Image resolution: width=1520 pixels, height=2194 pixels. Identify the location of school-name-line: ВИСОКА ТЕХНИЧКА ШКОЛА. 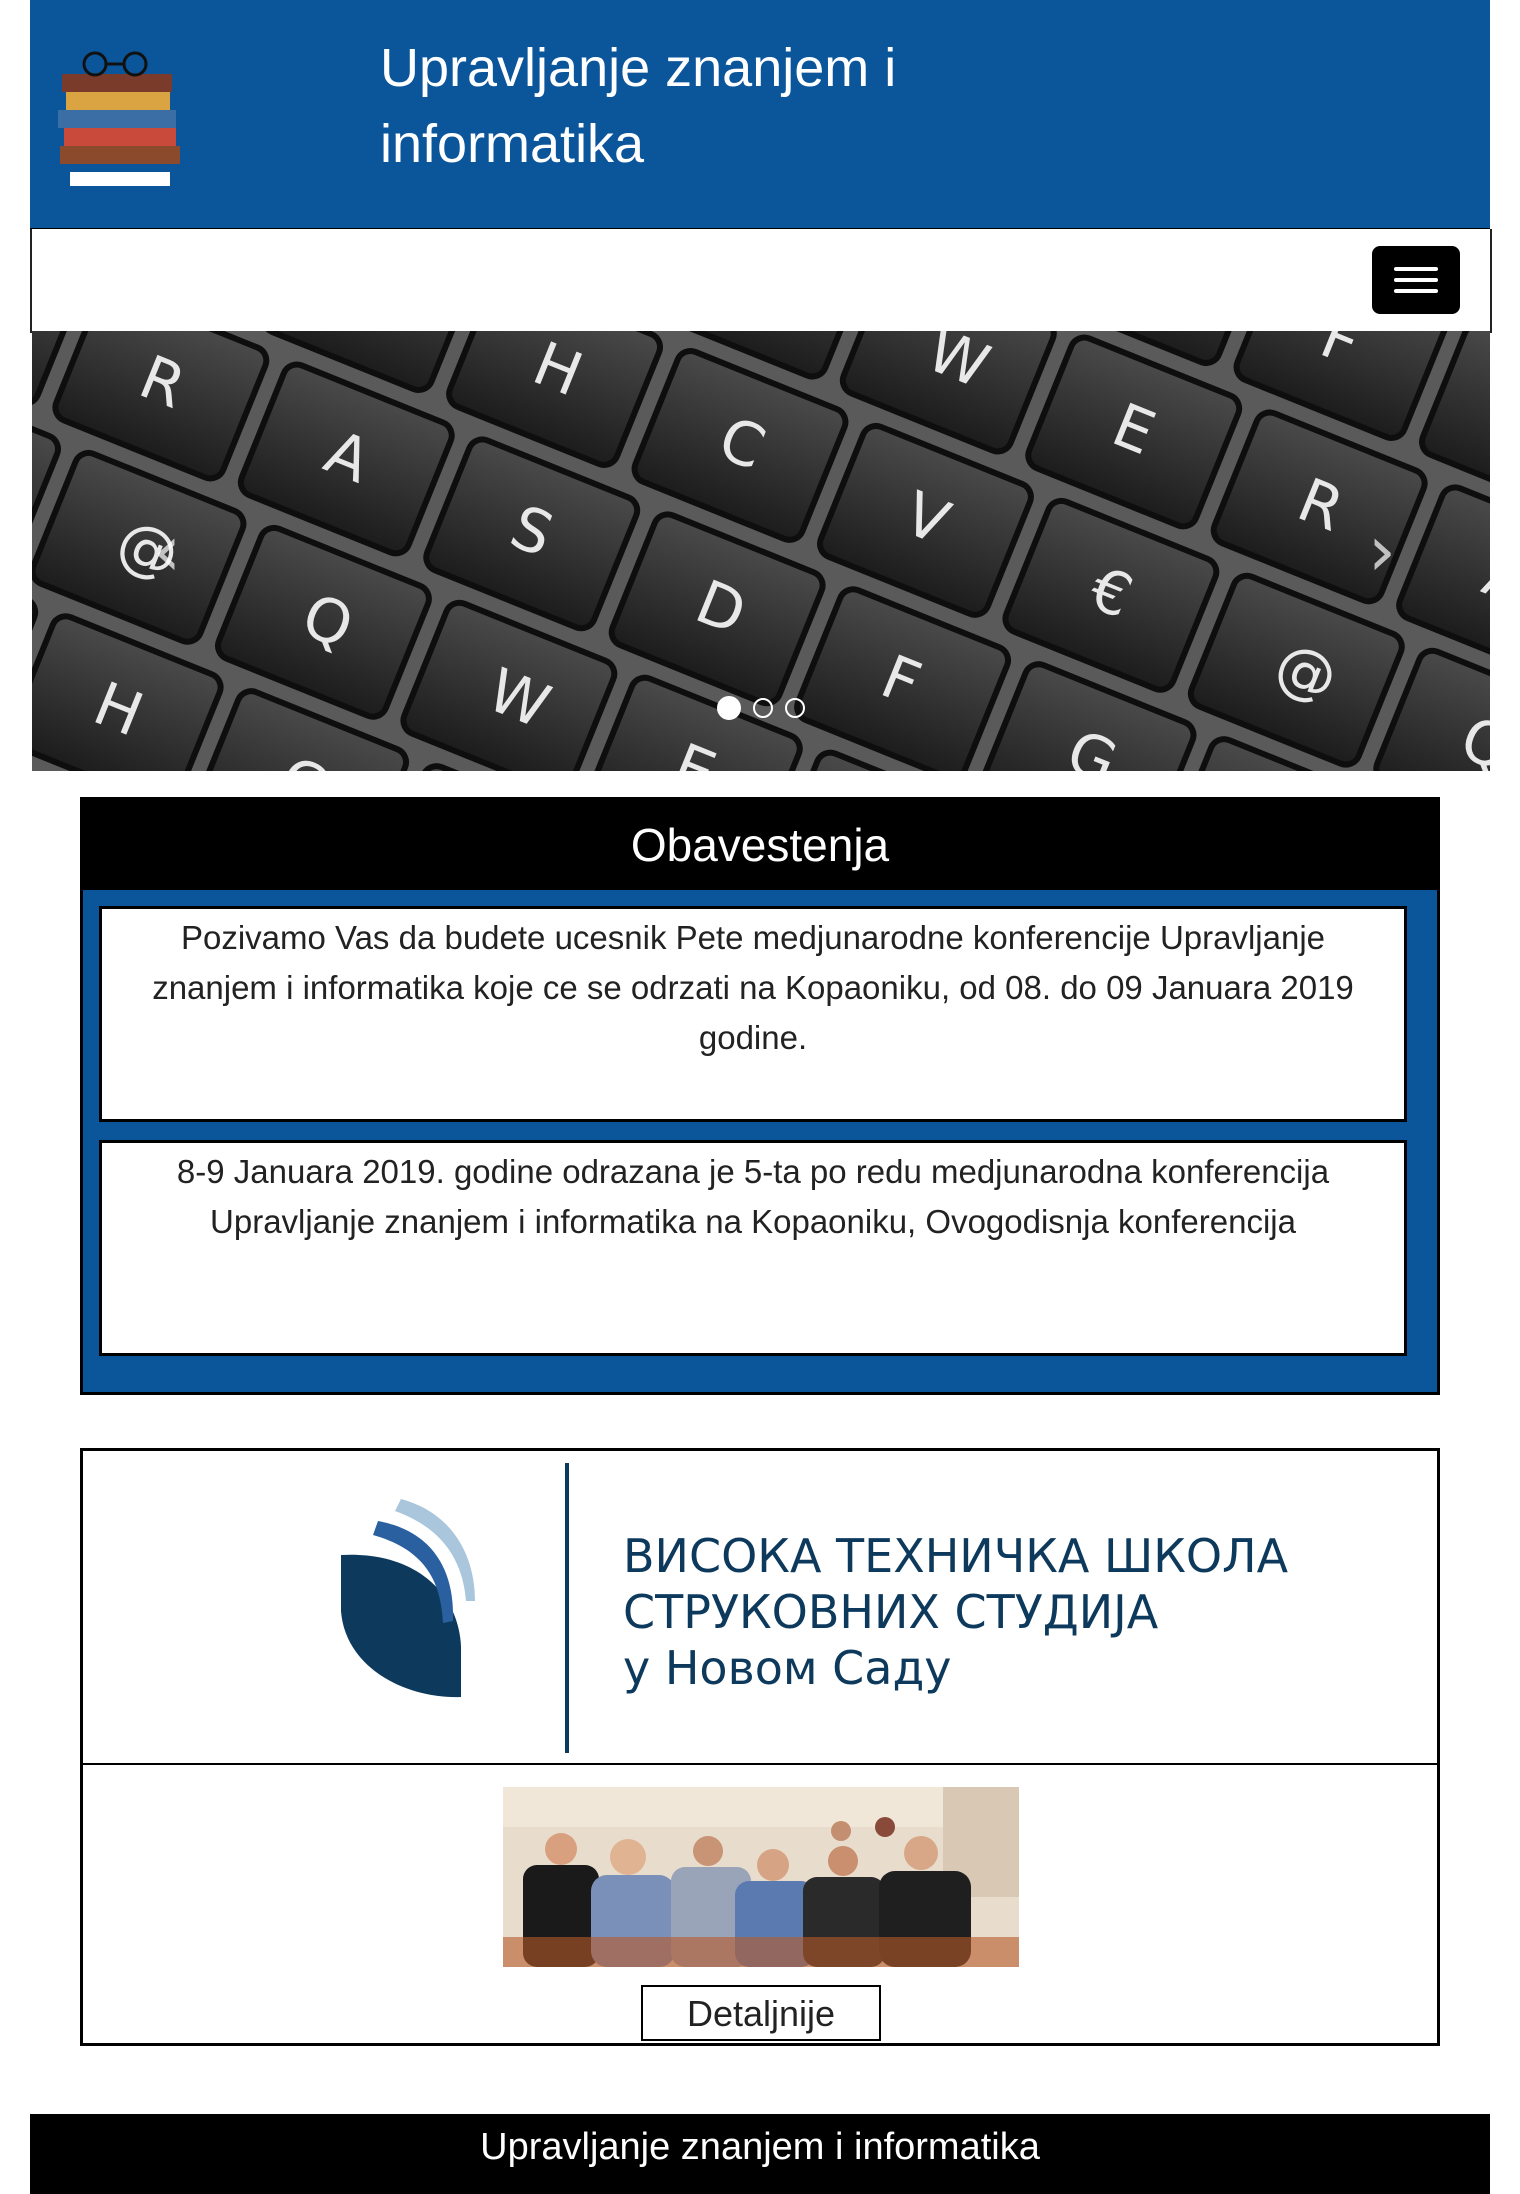
(956, 1556).